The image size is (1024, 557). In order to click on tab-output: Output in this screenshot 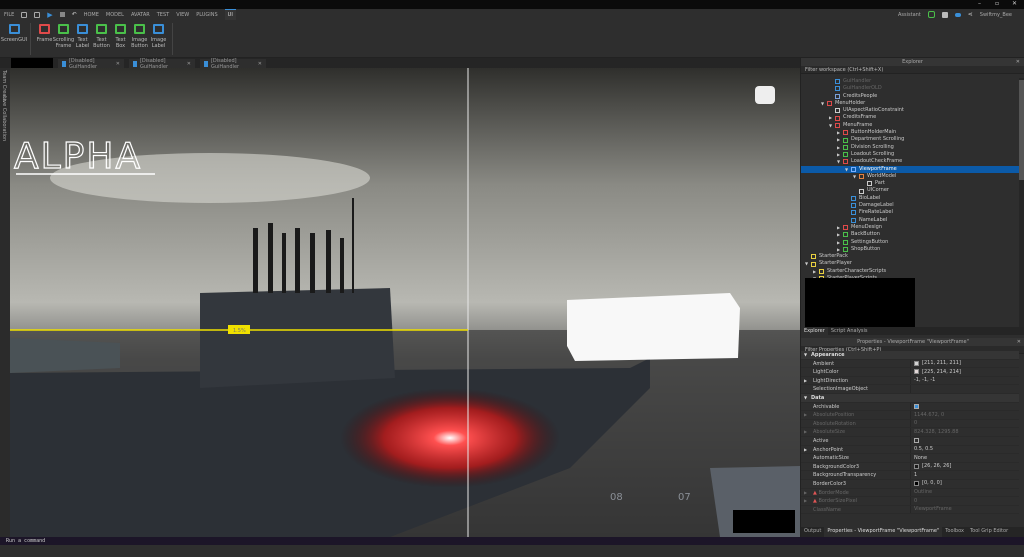, I will do `click(812, 532)`.